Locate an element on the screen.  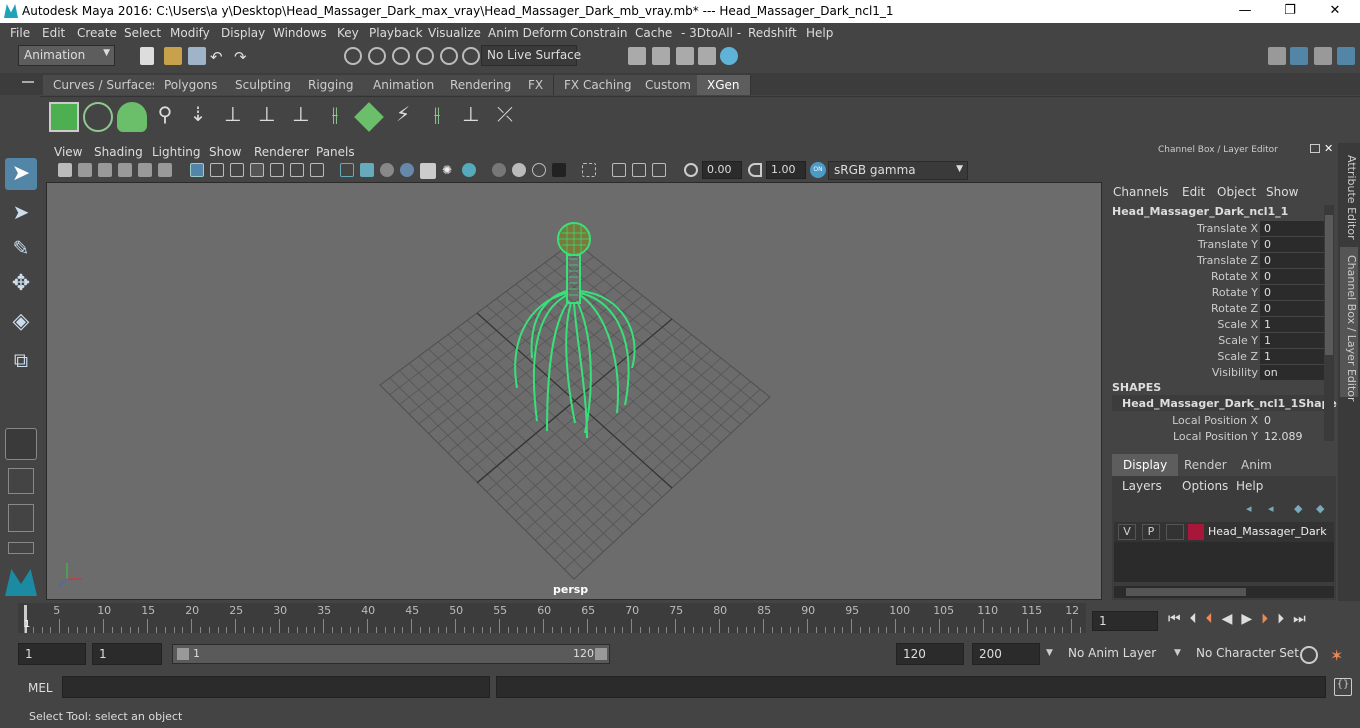
add-guide-icon: ⊥ is located at coordinates (233, 117).